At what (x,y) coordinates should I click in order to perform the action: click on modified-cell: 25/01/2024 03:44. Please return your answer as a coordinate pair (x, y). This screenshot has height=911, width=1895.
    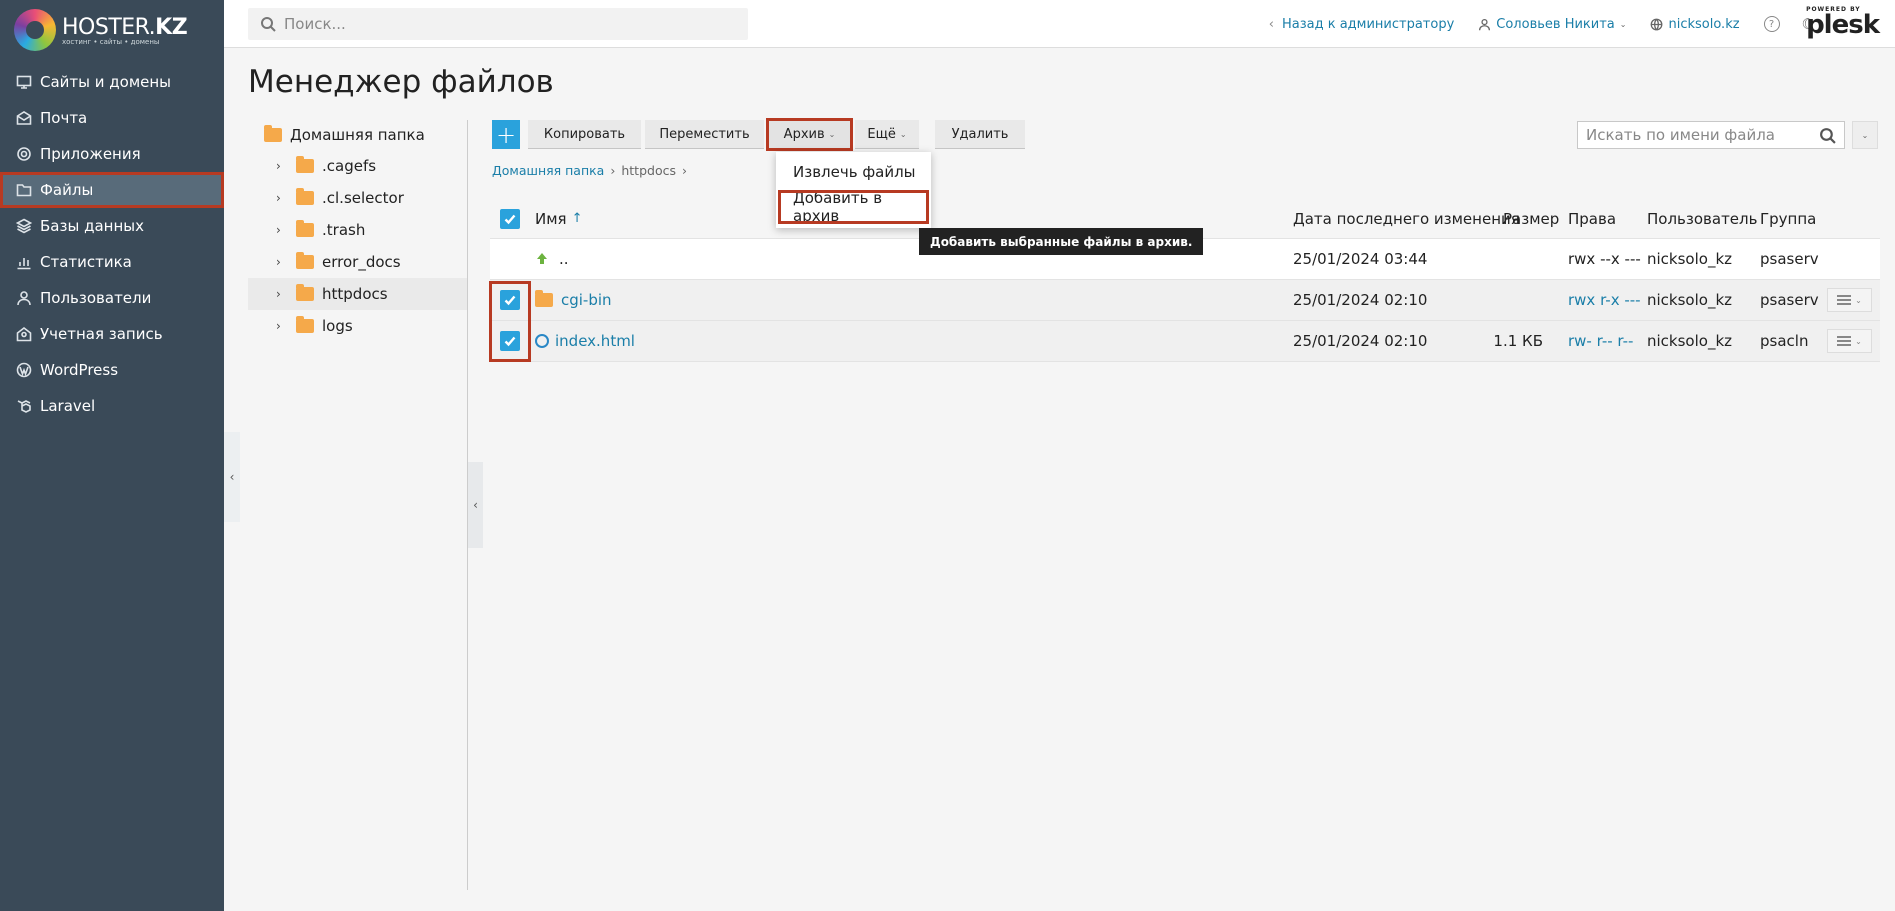
    Looking at the image, I should click on (1360, 259).